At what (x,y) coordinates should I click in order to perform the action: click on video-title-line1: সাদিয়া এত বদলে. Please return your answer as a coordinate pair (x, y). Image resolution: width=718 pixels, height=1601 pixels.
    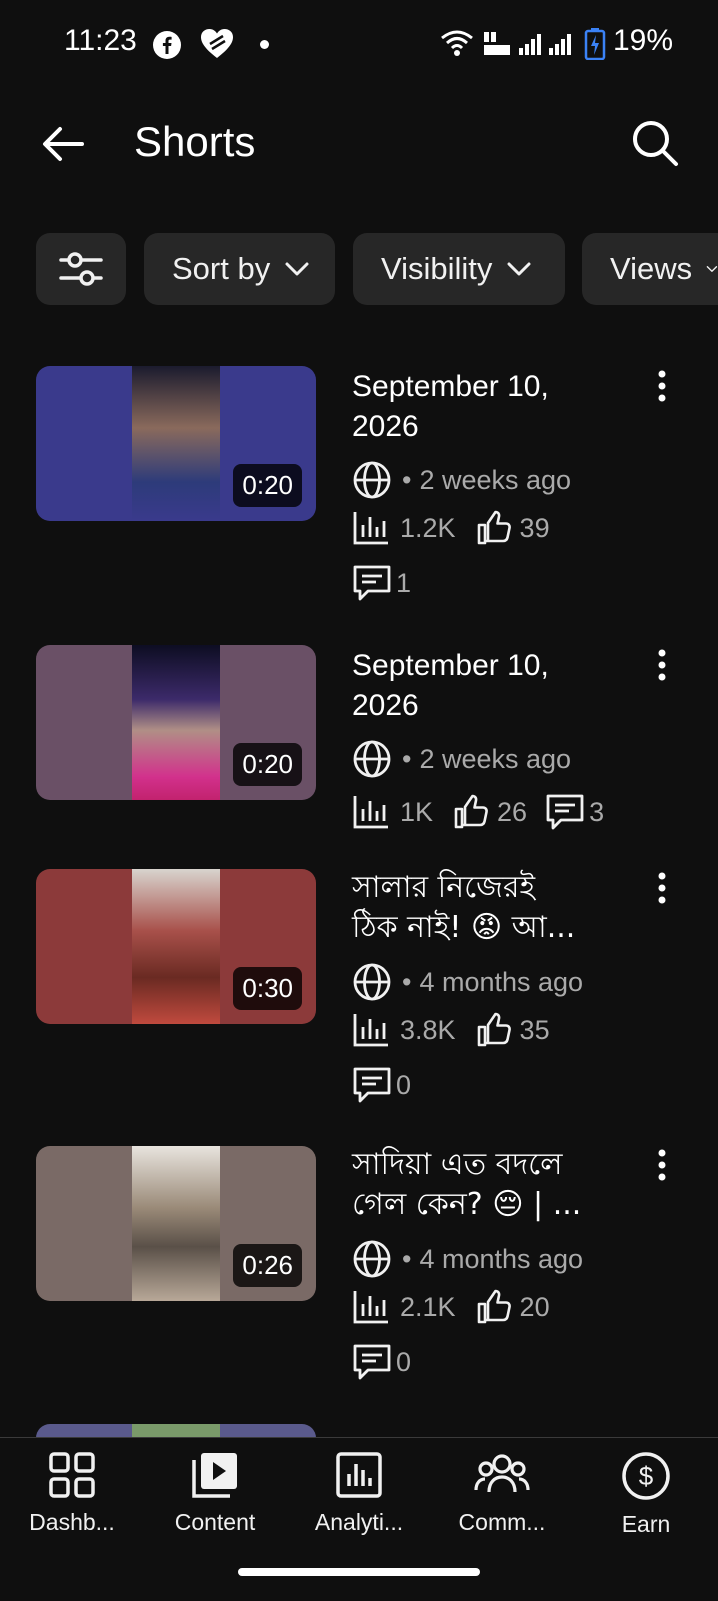
    Looking at the image, I should click on (457, 1164).